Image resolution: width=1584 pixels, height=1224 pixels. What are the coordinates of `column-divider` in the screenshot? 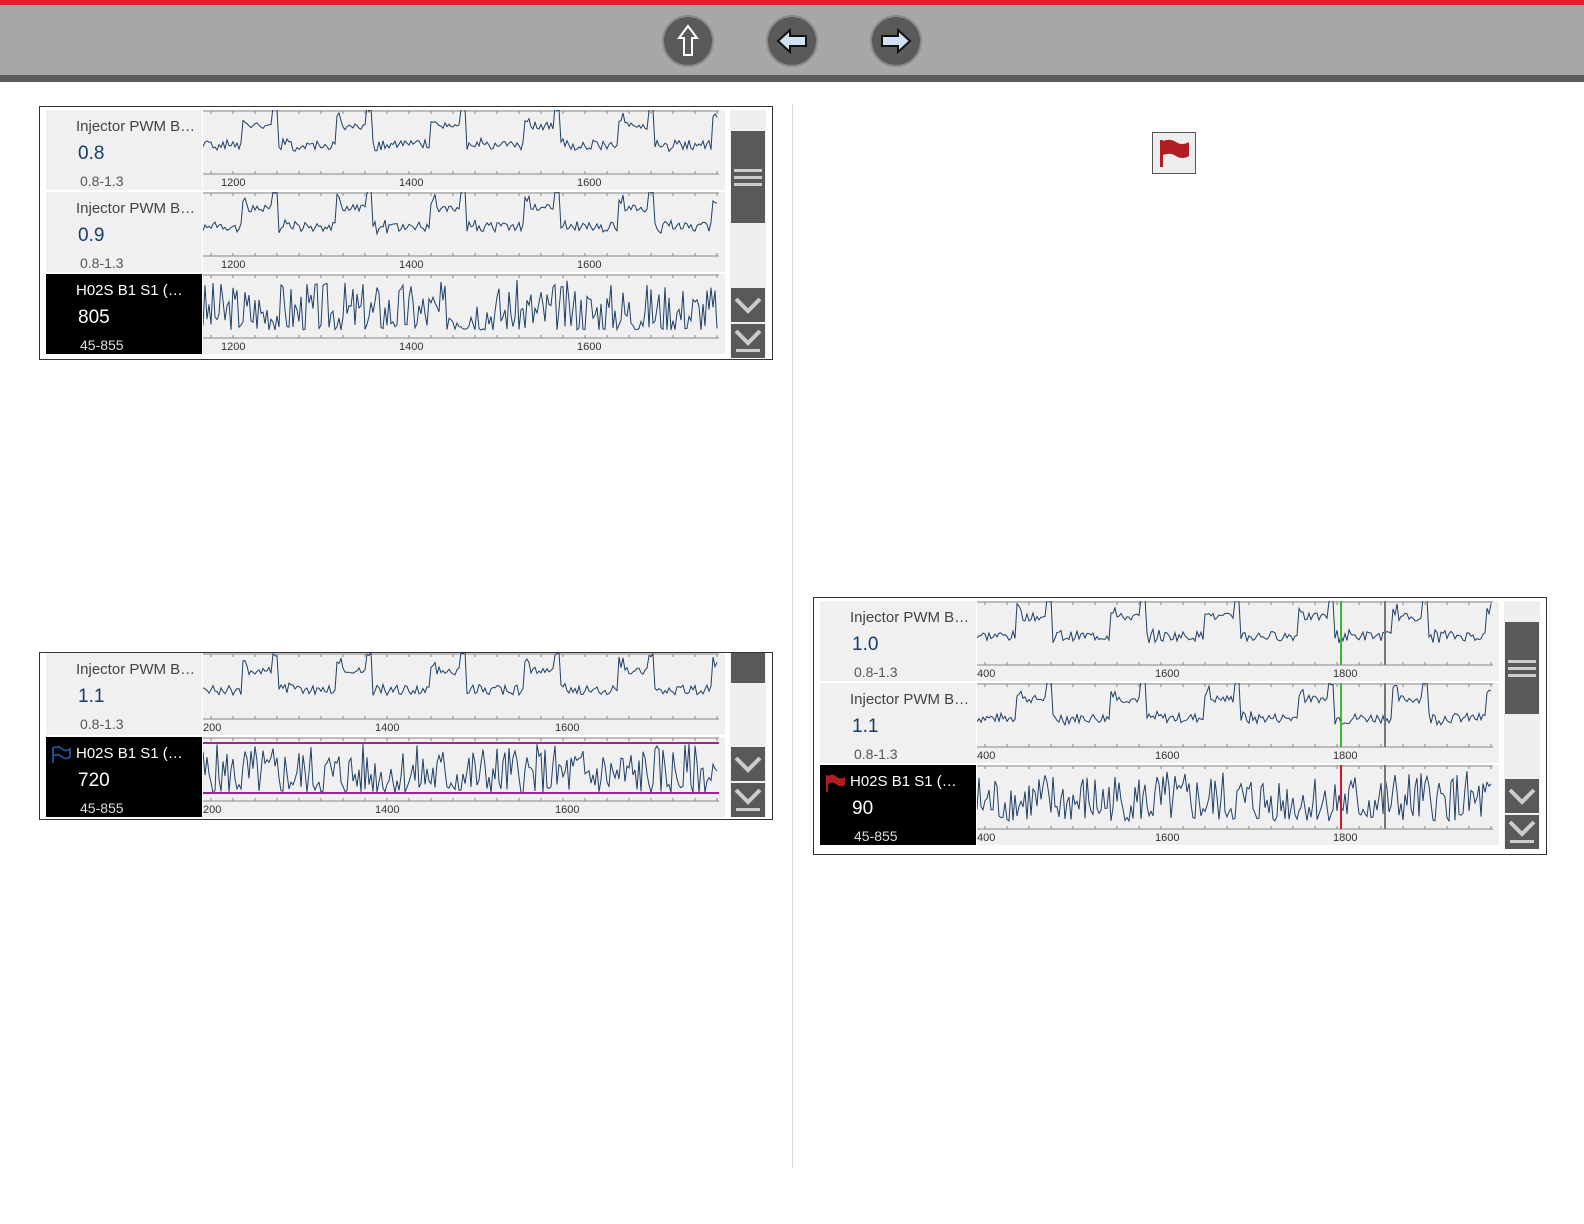 It's located at (792, 636).